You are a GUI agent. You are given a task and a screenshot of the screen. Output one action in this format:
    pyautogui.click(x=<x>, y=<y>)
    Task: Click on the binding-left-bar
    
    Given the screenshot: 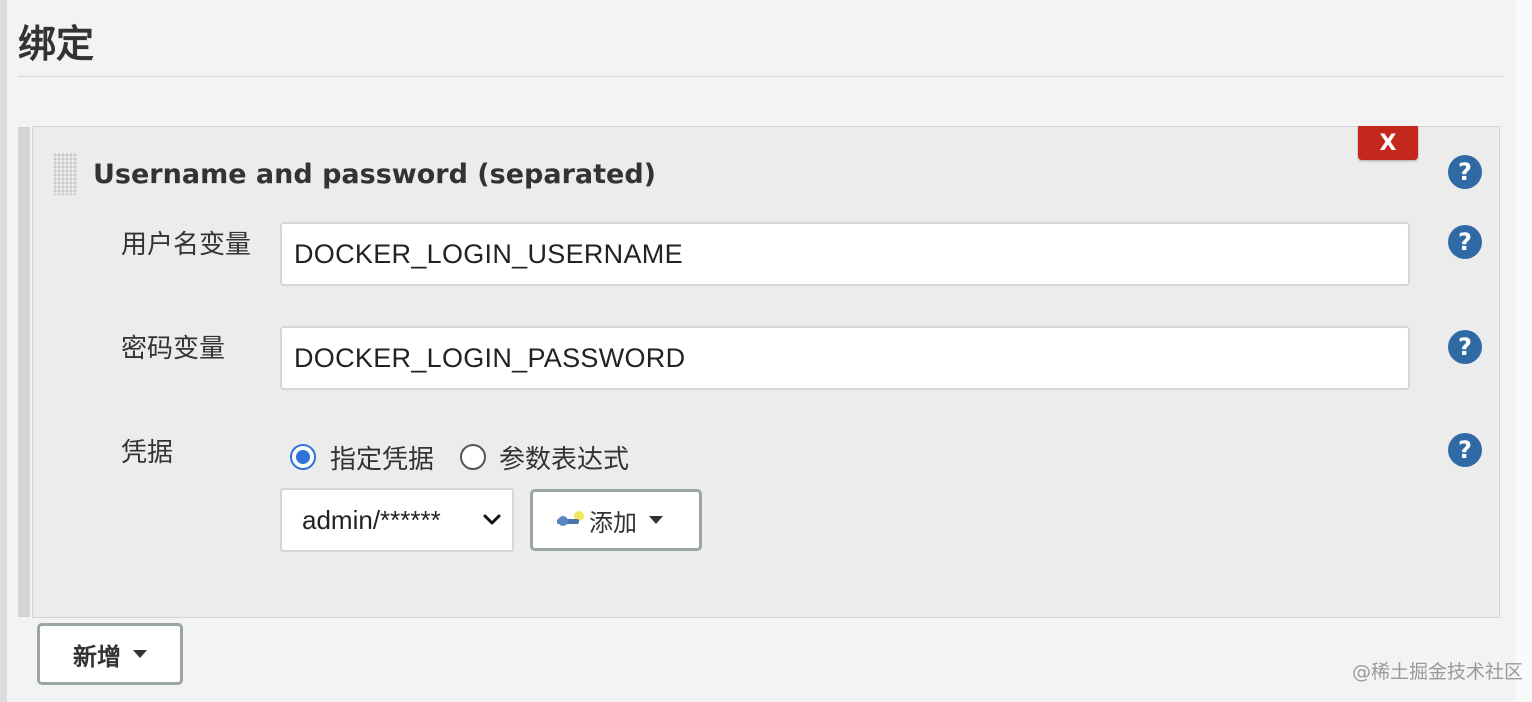 What is the action you would take?
    pyautogui.click(x=24, y=372)
    